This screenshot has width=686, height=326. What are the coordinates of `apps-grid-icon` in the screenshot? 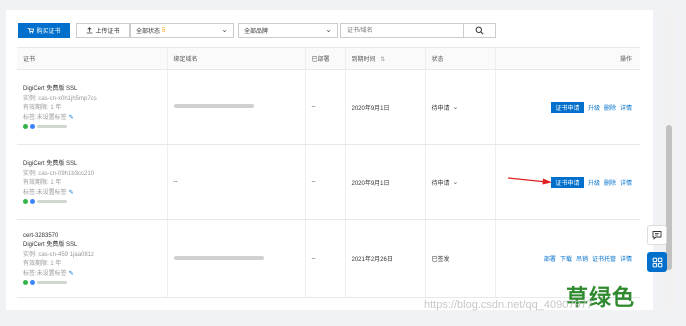 It's located at (657, 262).